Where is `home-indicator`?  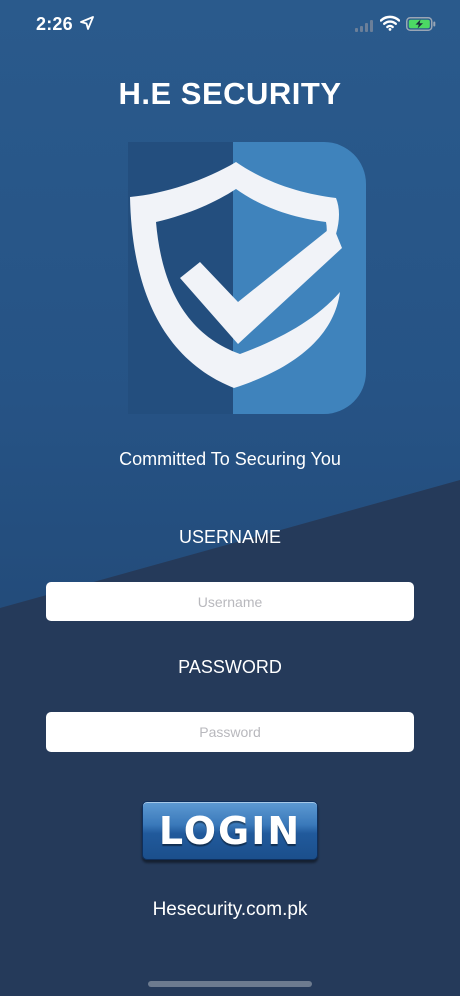 home-indicator is located at coordinates (230, 984).